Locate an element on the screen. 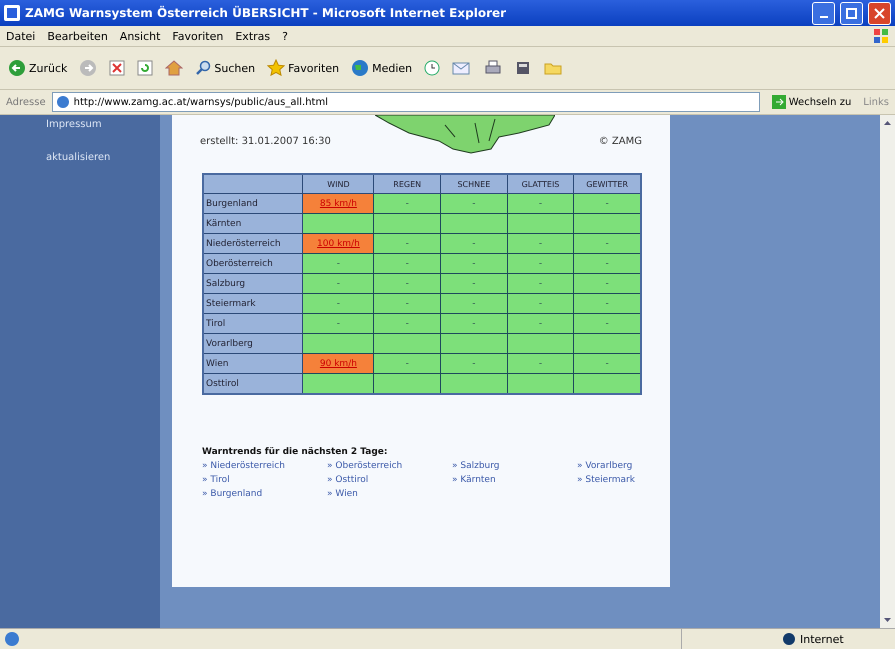  region-link: » Oberösterreich is located at coordinates (389, 466).